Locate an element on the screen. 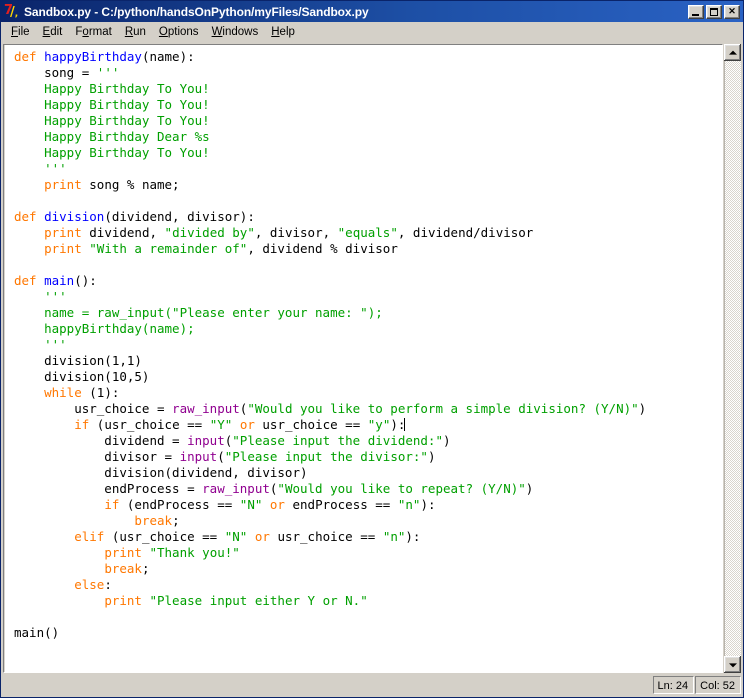 This screenshot has width=744, height=698. maximize-button is located at coordinates (714, 11).